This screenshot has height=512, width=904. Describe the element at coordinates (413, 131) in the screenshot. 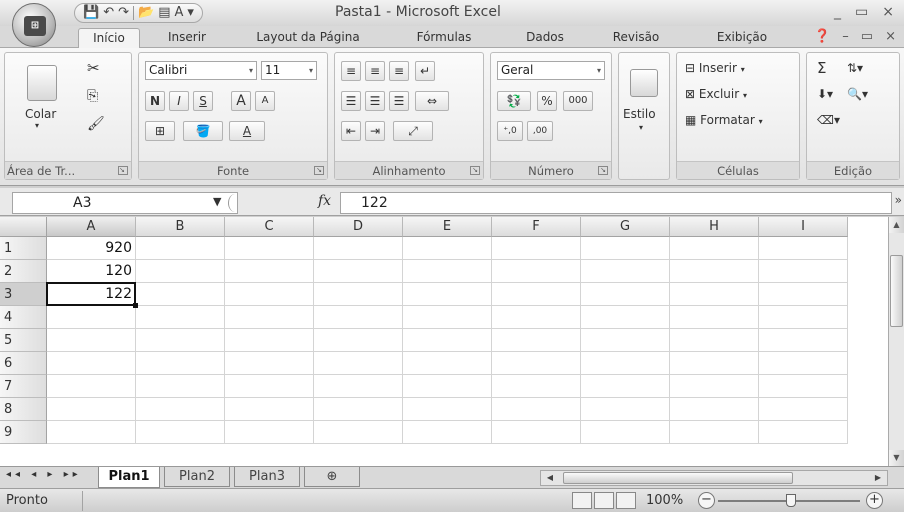

I see `orientation-button: ⤢` at that location.